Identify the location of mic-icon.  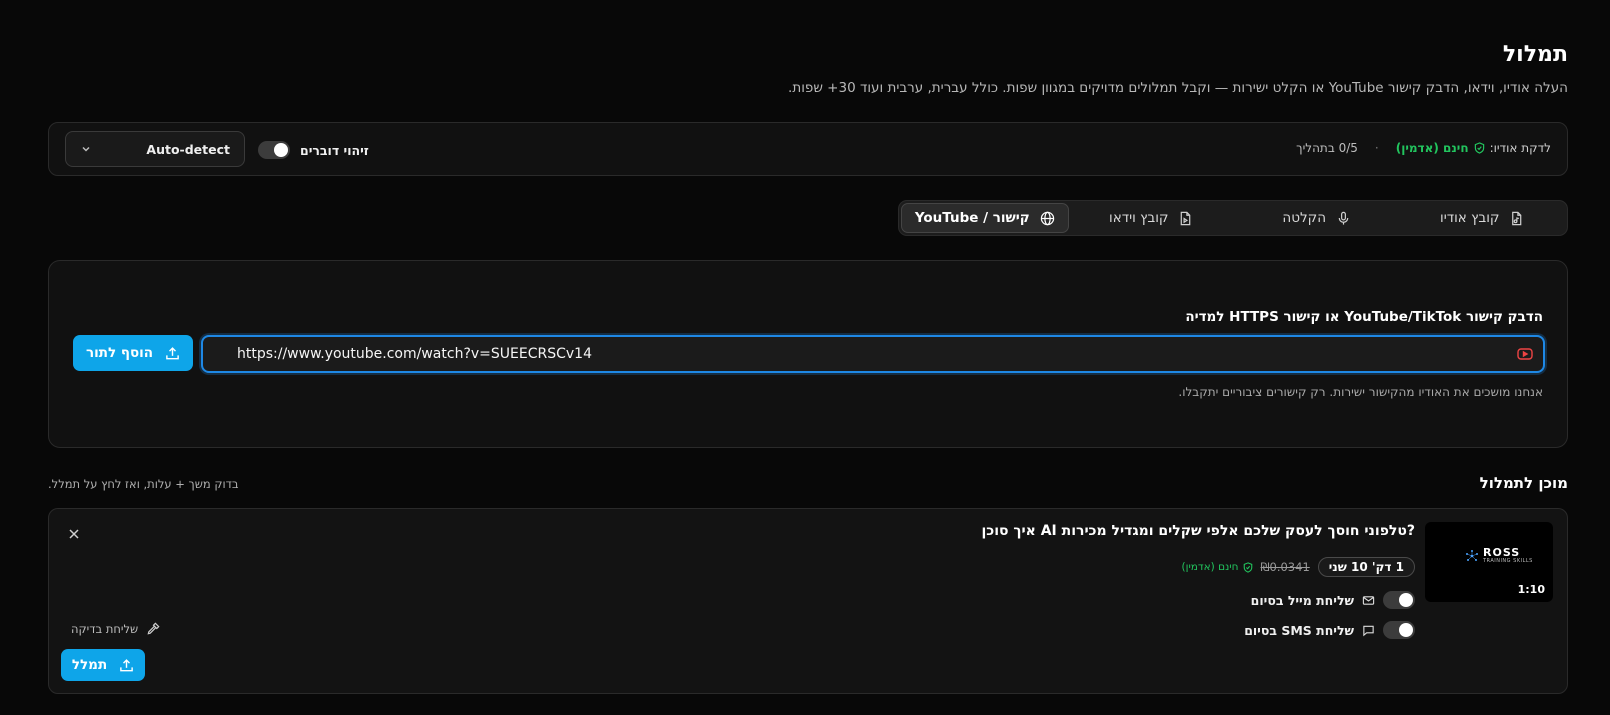
(1343, 218).